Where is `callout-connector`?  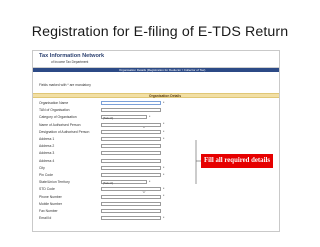 callout-connector is located at coordinates (198, 162).